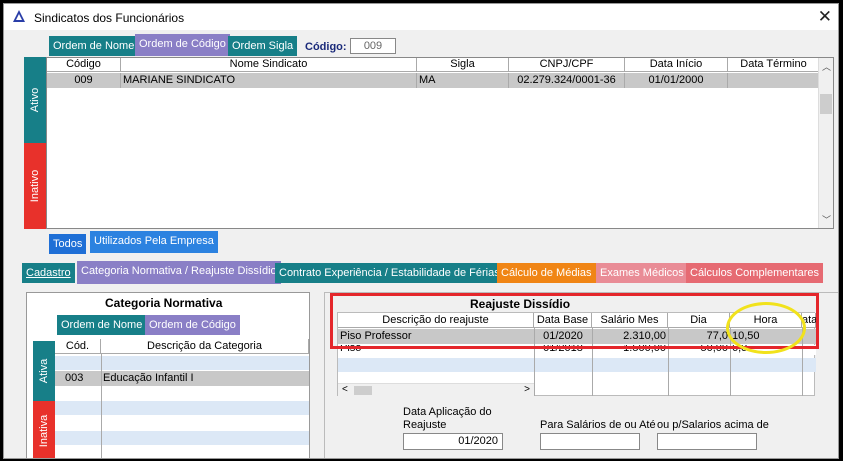 This screenshot has height=461, width=843. Describe the element at coordinates (567, 80) in the screenshot. I see `cell-cnpj: 02.279.324/0001-36` at that location.